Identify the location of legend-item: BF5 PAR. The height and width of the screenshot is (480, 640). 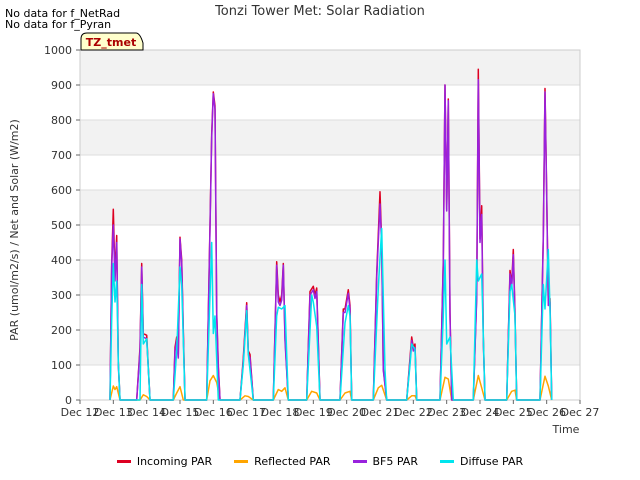
(385, 461).